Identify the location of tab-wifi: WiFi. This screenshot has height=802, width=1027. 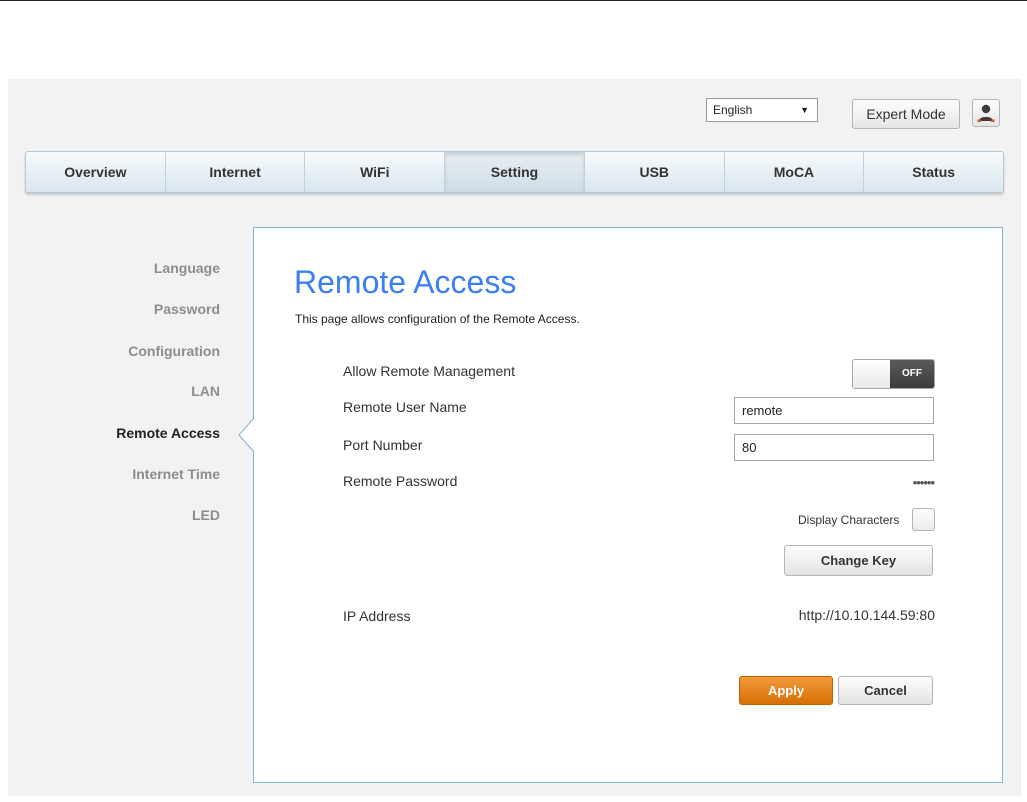
(375, 172).